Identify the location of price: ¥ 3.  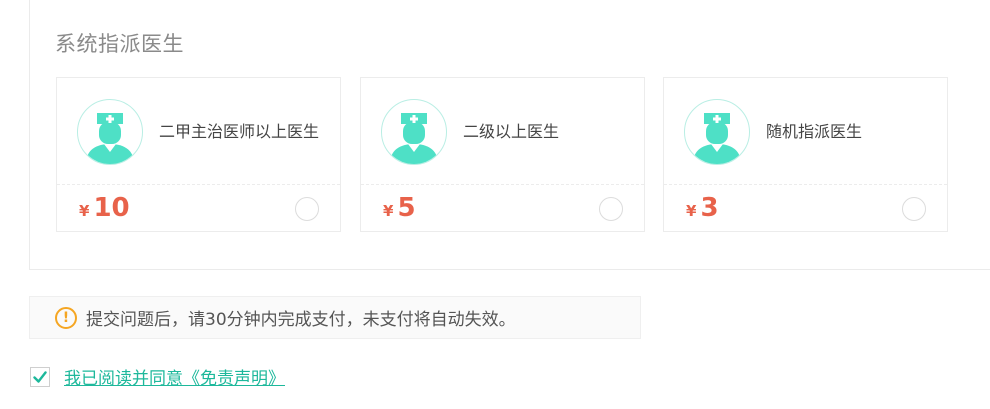
(702, 208).